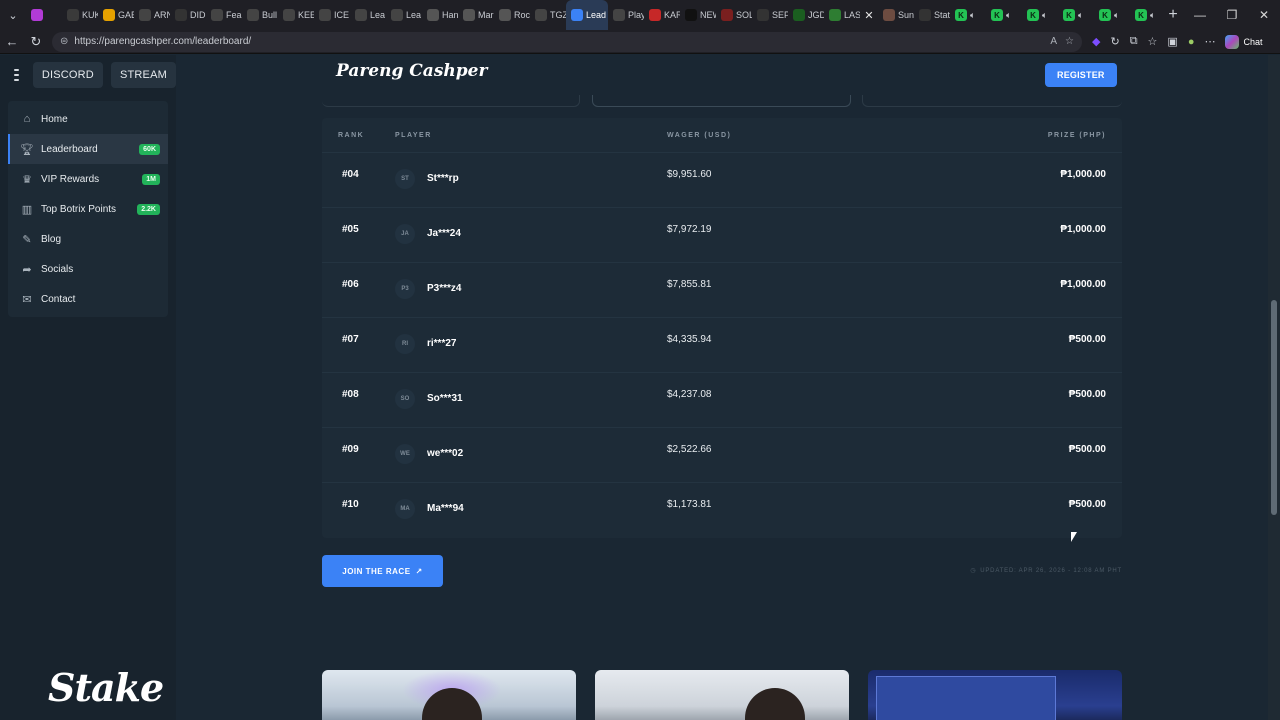 This screenshot has width=1280, height=720. What do you see at coordinates (1200, 15) in the screenshot?
I see `minimize-icon: —` at bounding box center [1200, 15].